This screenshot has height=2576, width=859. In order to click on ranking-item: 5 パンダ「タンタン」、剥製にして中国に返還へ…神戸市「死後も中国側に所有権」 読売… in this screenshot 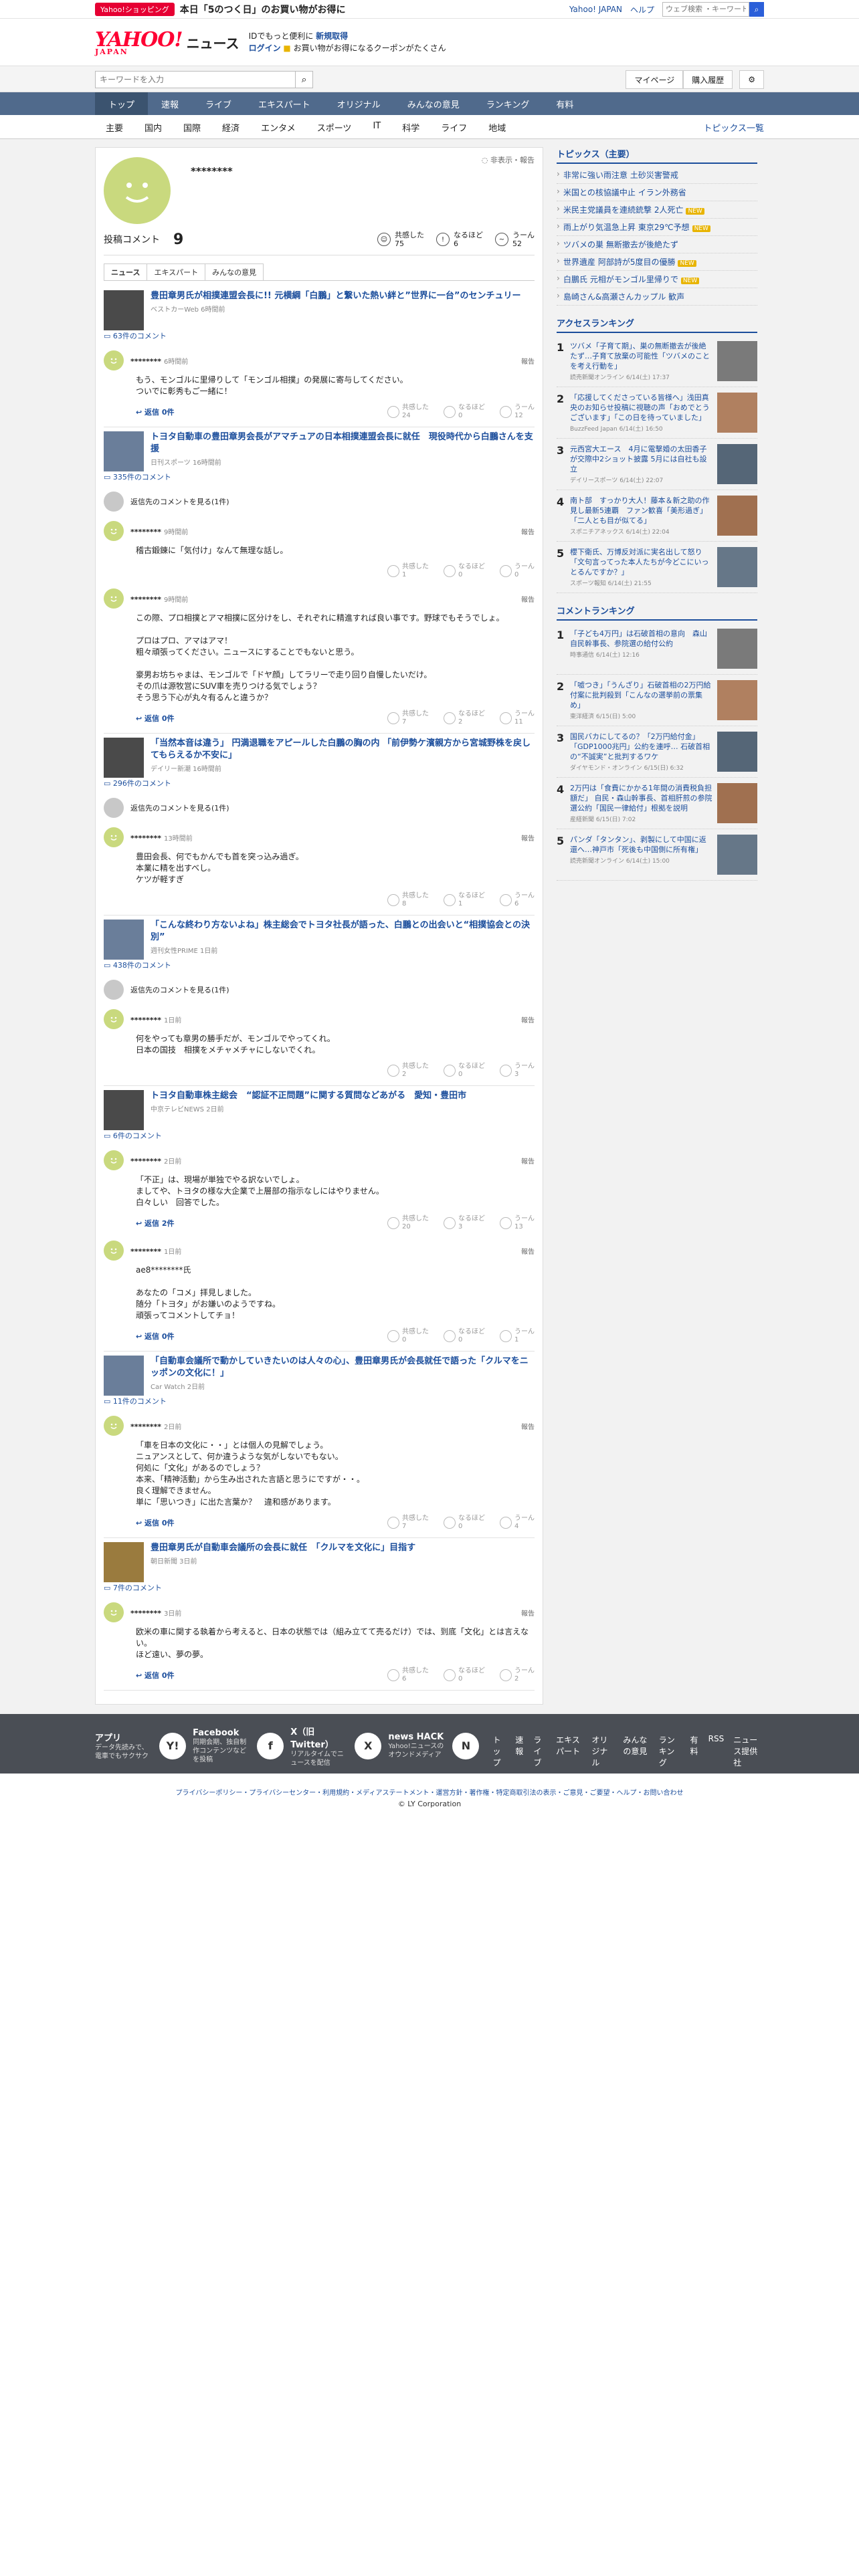, I will do `click(657, 855)`.